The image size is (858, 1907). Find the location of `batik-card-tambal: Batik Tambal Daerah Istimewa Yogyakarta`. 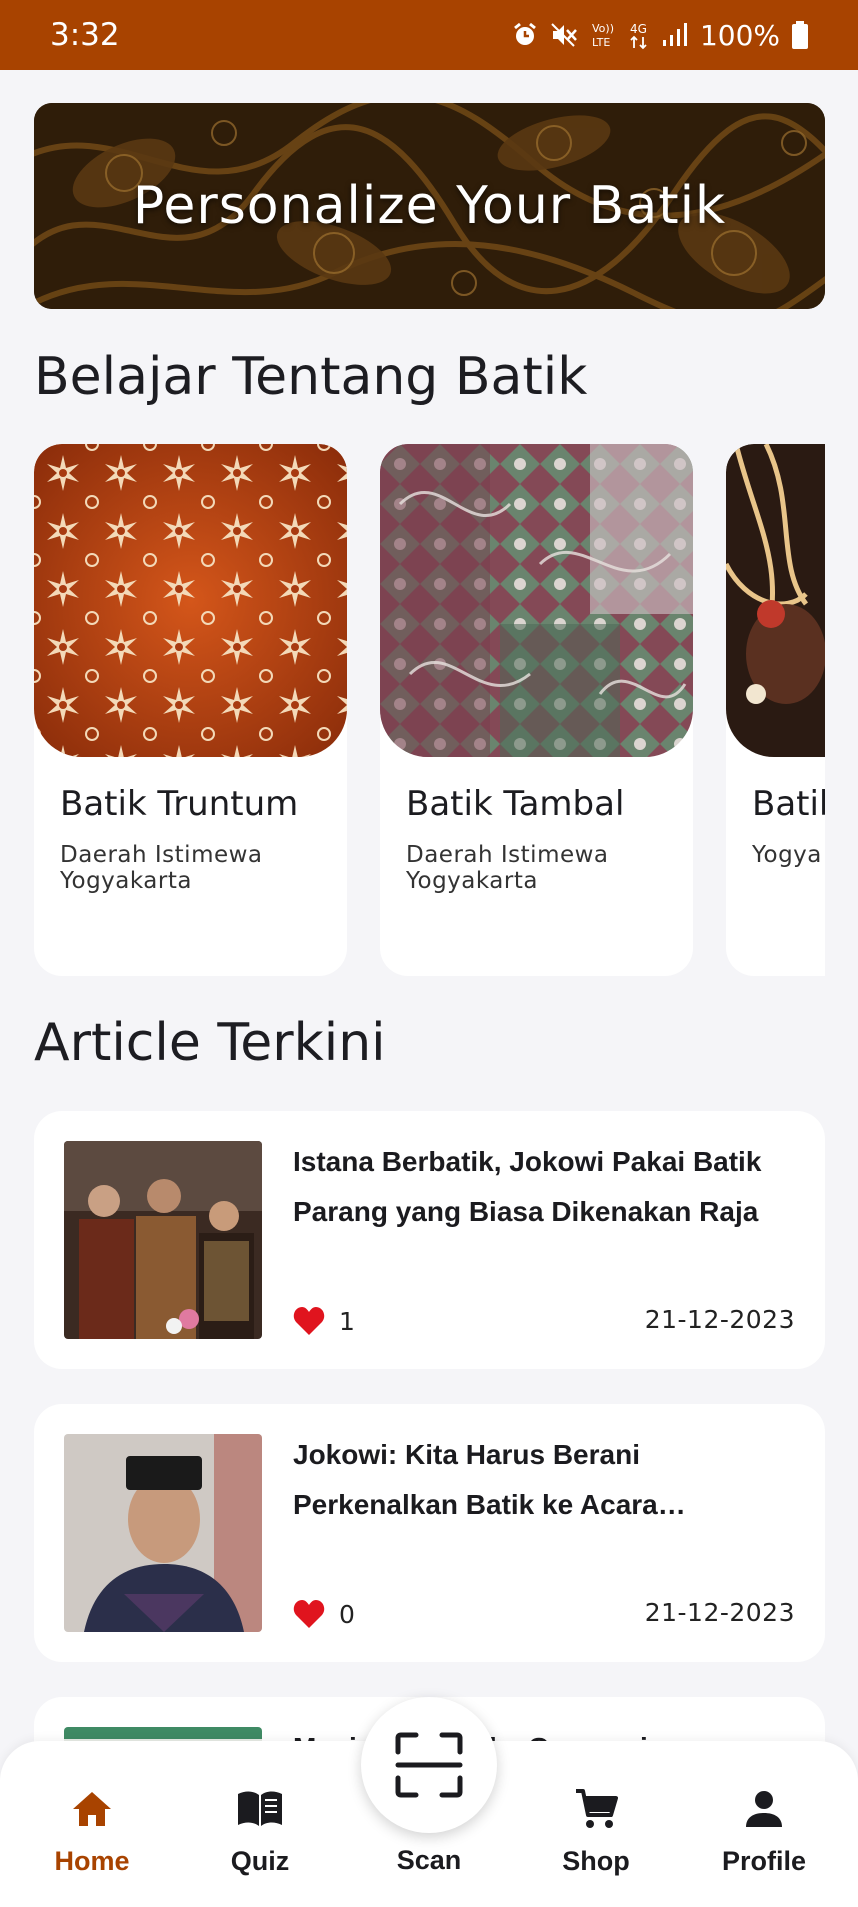

batik-card-tambal: Batik Tambal Daerah Istimewa Yogyakarta is located at coordinates (536, 710).